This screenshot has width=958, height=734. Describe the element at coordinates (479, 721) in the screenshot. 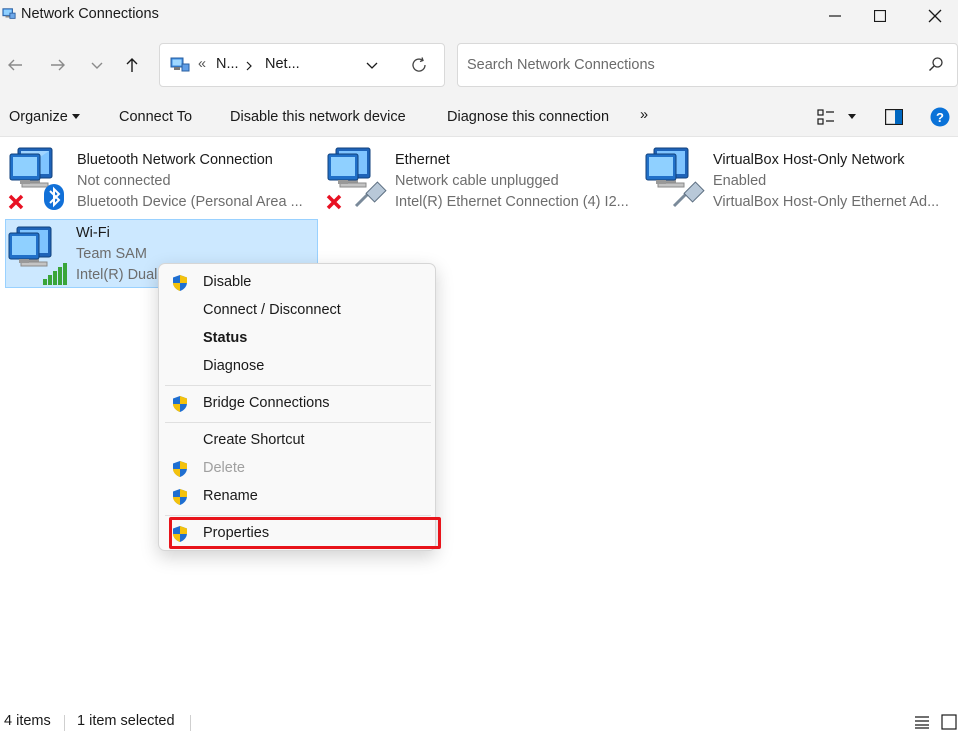

I see `status-bar: 4 items 1 item selected` at that location.